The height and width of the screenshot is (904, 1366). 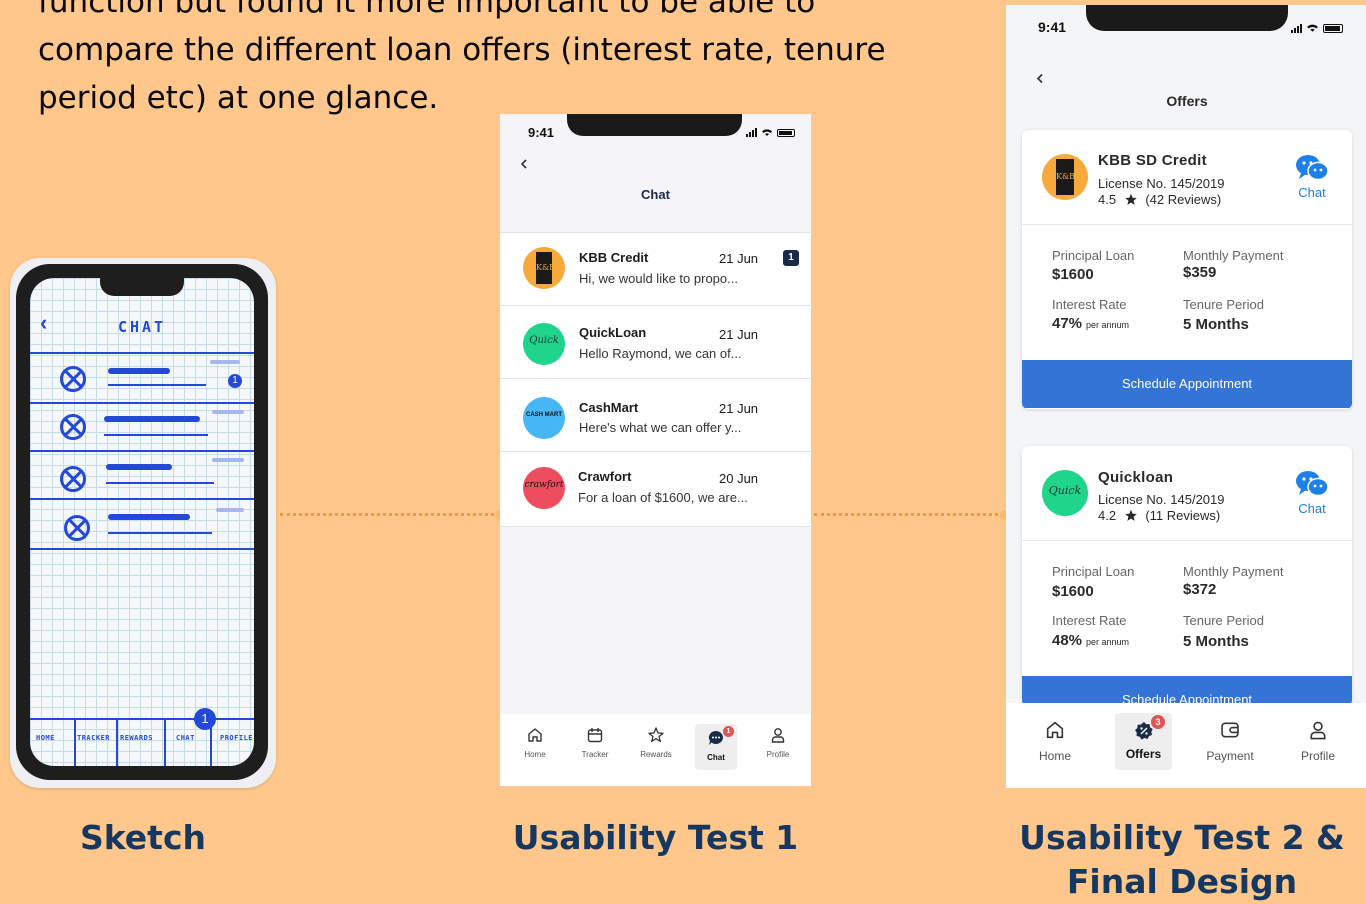 I want to click on lender-name: KBB SD Credit, so click(x=1152, y=160).